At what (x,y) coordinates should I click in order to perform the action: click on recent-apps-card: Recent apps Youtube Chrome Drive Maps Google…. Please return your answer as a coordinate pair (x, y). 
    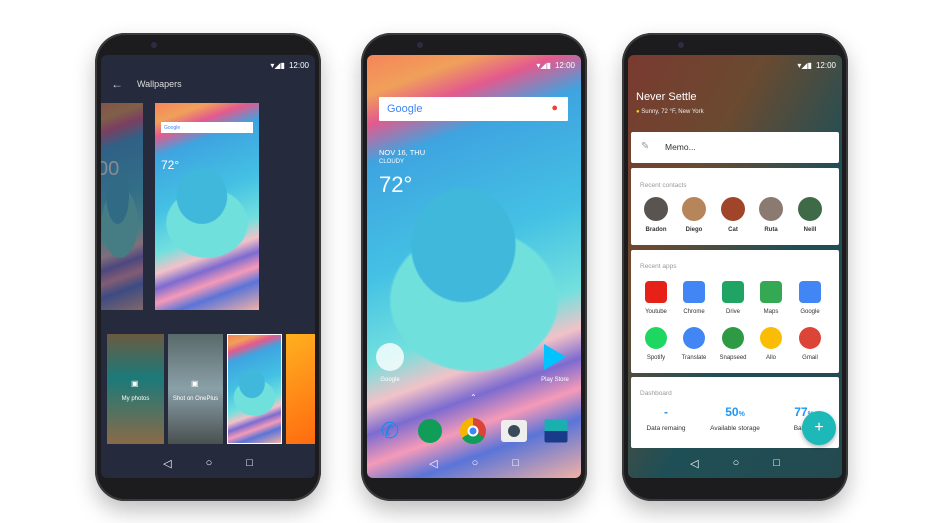
    Looking at the image, I should click on (735, 311).